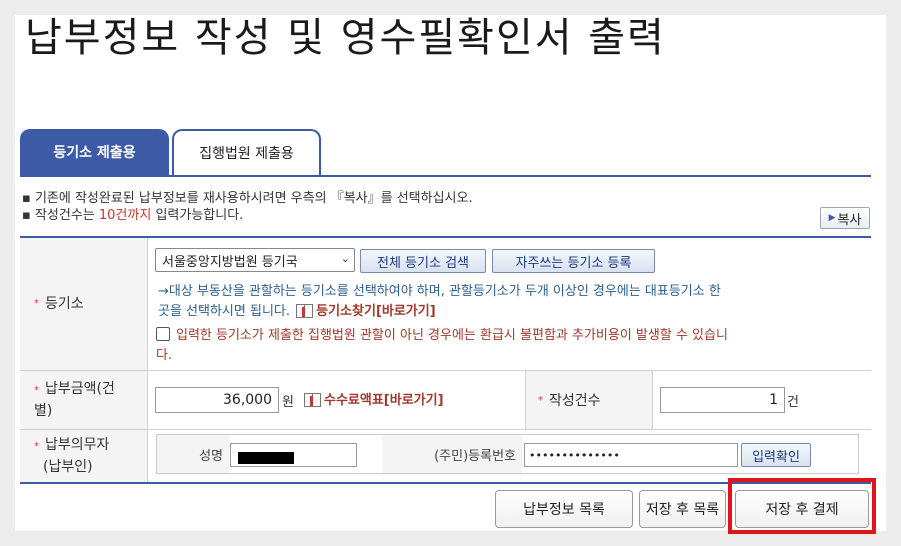  Describe the element at coordinates (84, 304) in the screenshot. I see `registry-label: * 등기소` at that location.